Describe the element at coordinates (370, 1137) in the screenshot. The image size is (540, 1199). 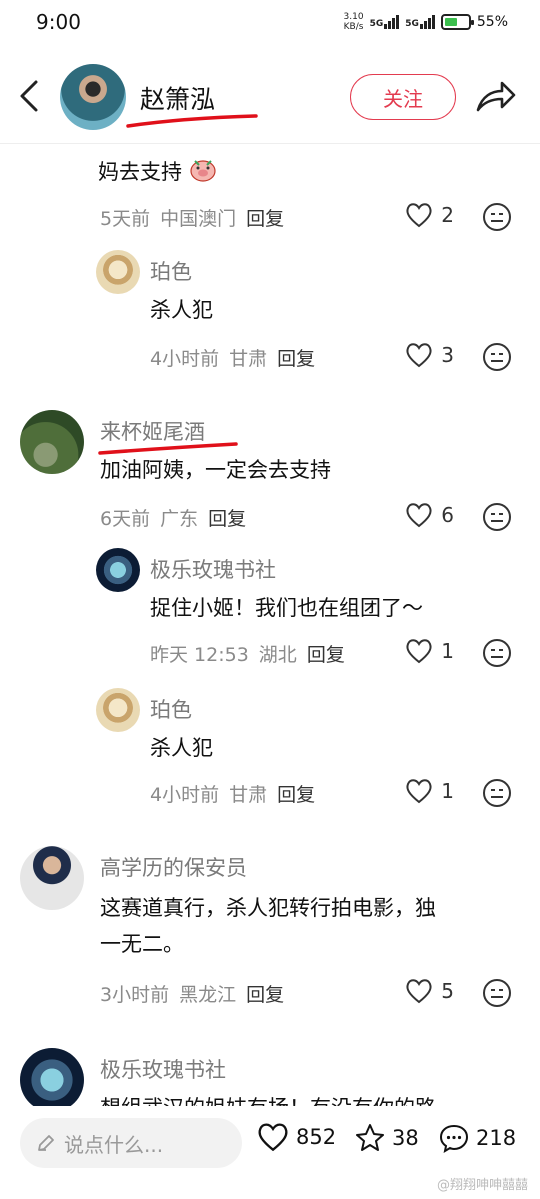
I see `star-icon` at that location.